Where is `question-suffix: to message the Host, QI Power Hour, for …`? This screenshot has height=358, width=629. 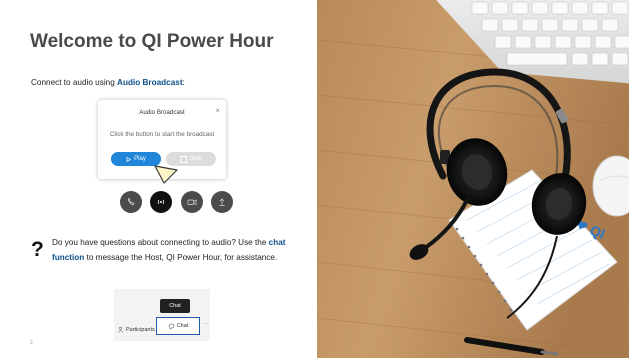 question-suffix: to message the Host, QI Power Hour, for … is located at coordinates (181, 257).